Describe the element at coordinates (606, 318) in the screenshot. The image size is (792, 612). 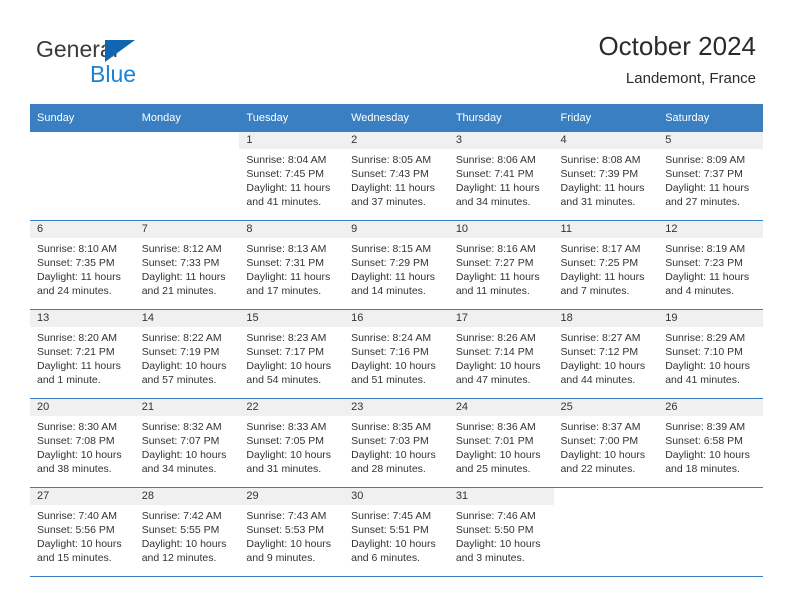
I see `day-number: 18` at that location.